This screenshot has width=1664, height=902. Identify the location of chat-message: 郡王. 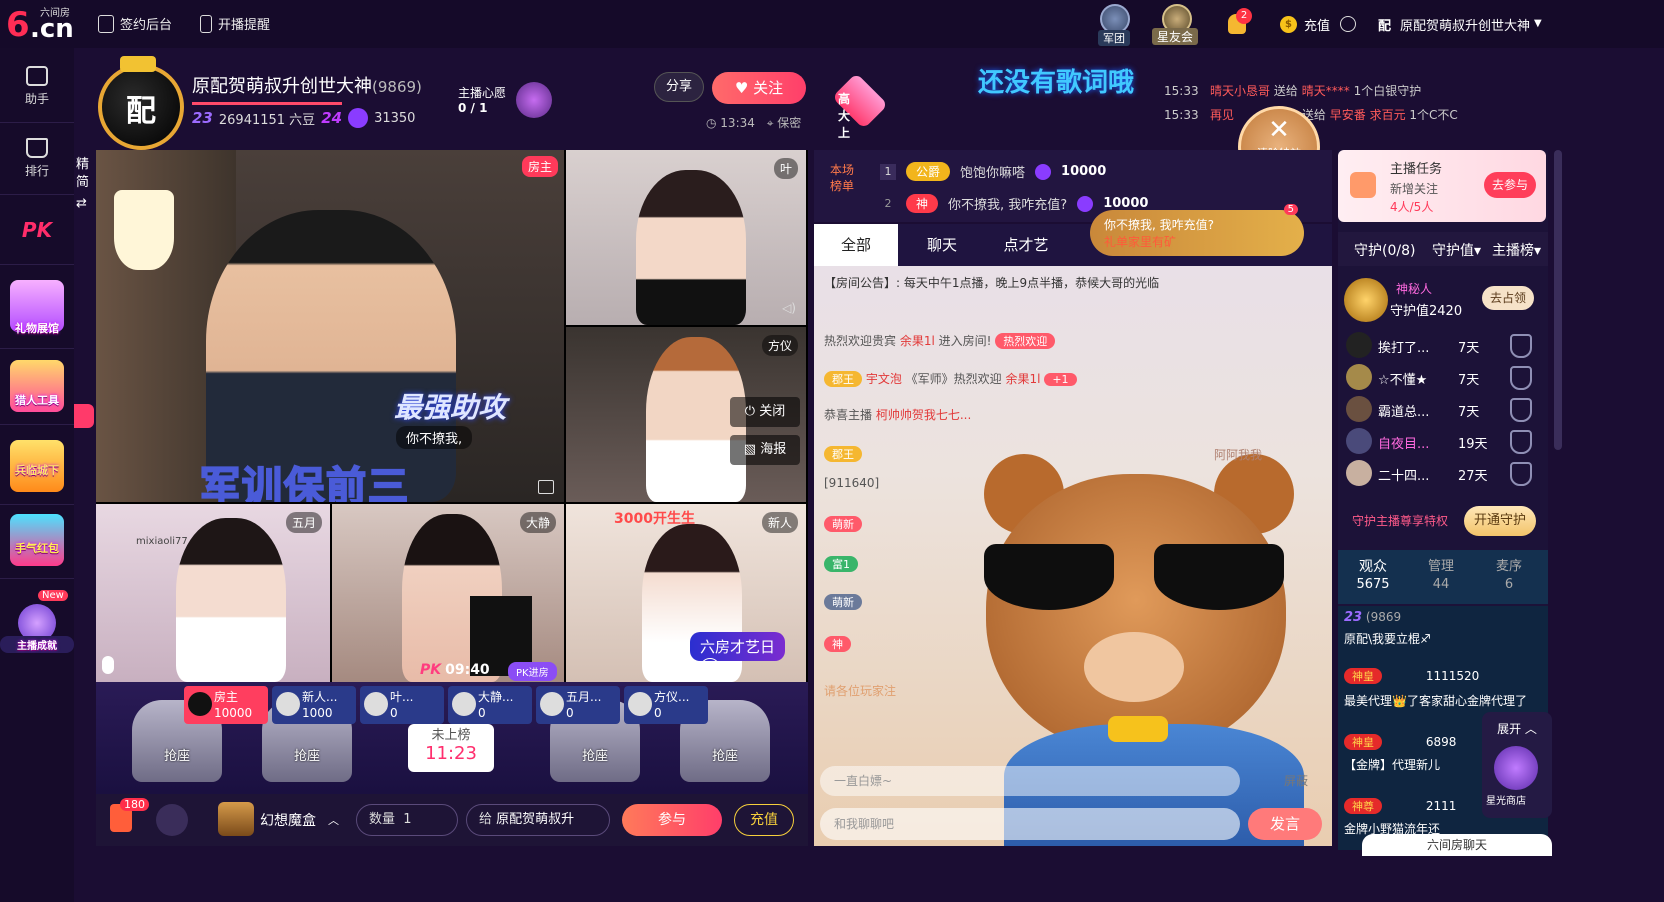
(843, 454).